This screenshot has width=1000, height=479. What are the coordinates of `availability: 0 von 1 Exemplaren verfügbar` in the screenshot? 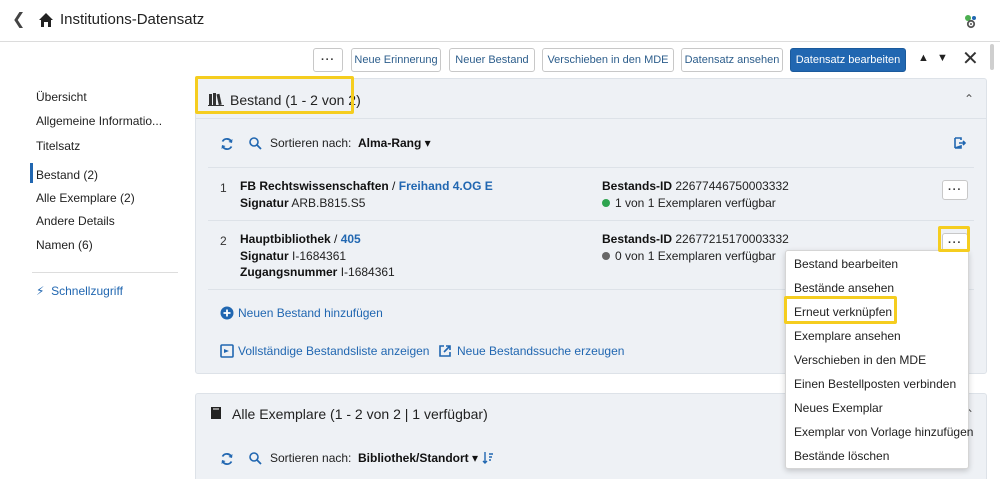 It's located at (689, 256).